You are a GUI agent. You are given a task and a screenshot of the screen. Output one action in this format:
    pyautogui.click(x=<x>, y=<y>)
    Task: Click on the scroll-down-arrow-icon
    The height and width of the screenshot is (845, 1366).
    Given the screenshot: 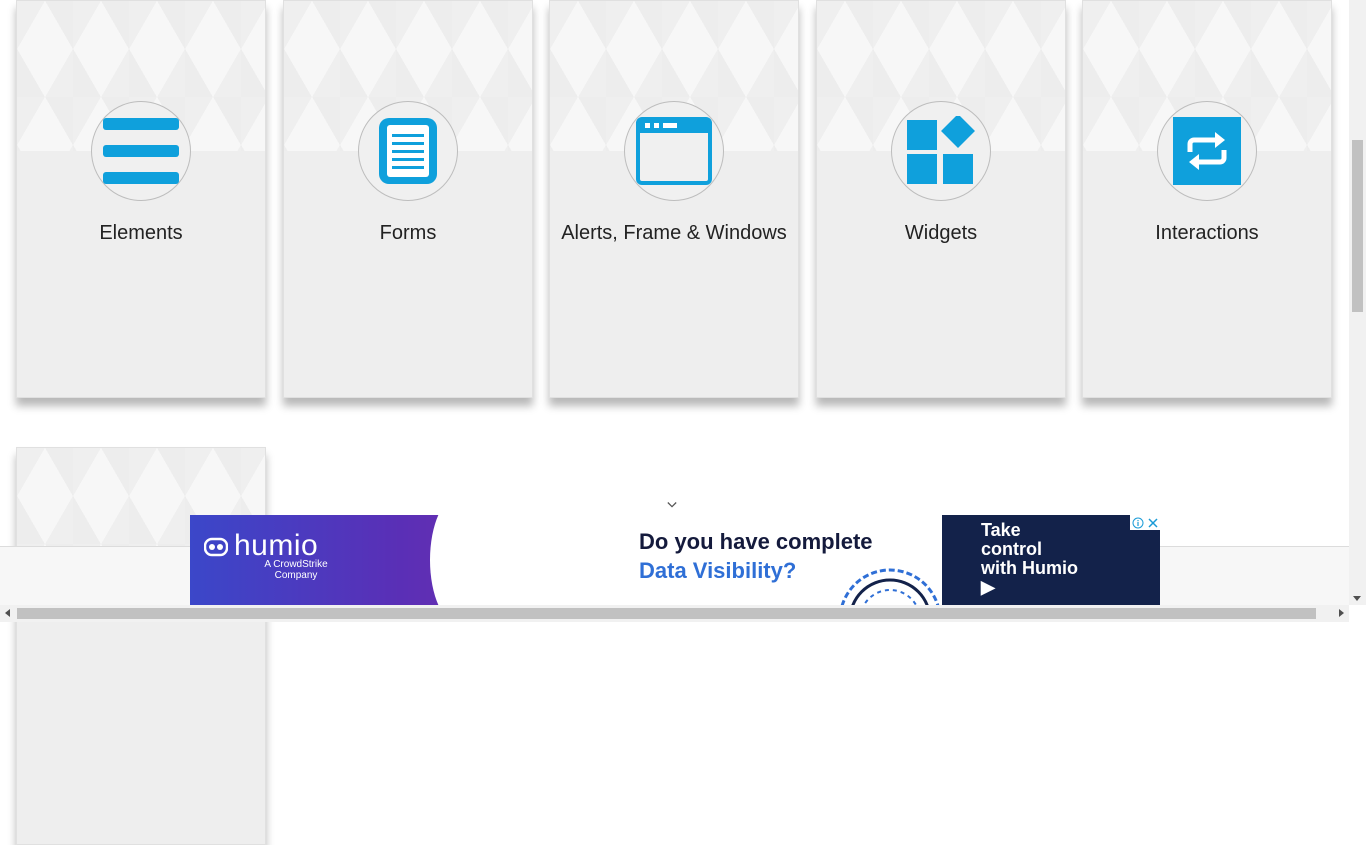 What is the action you would take?
    pyautogui.click(x=1357, y=598)
    